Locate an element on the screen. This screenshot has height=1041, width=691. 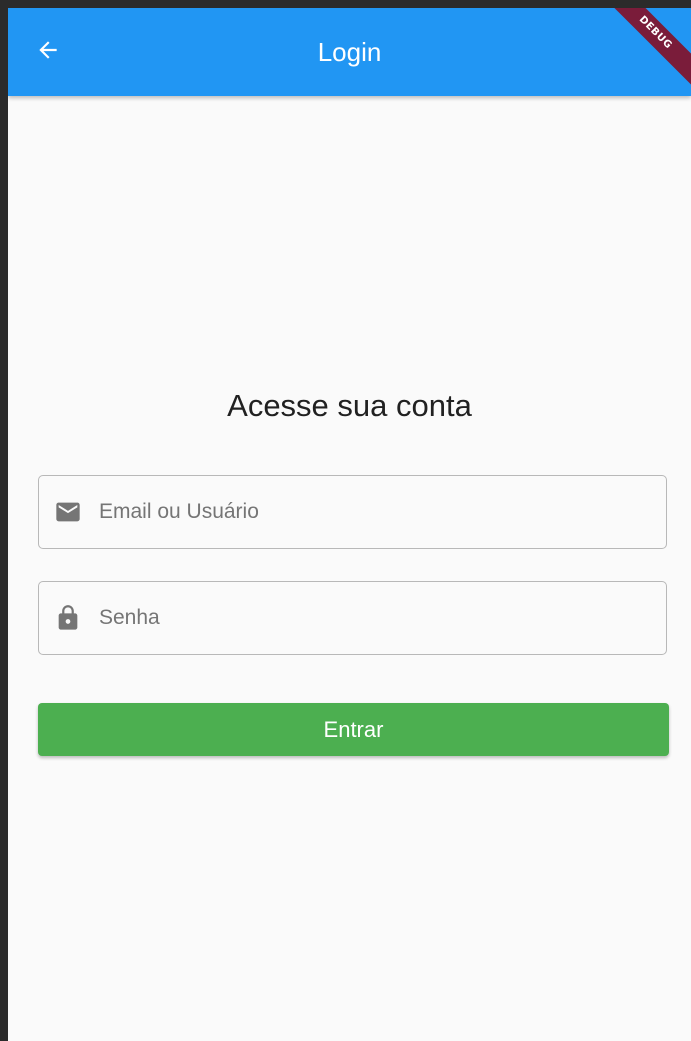
mail-icon is located at coordinates (68, 512).